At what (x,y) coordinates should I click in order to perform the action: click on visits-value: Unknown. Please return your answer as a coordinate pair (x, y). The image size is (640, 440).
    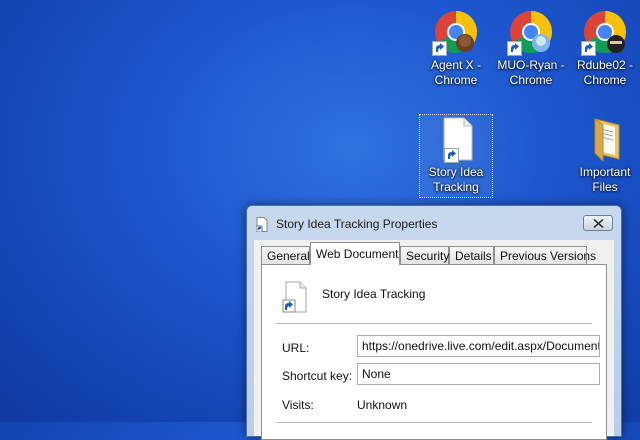
    Looking at the image, I should click on (382, 405).